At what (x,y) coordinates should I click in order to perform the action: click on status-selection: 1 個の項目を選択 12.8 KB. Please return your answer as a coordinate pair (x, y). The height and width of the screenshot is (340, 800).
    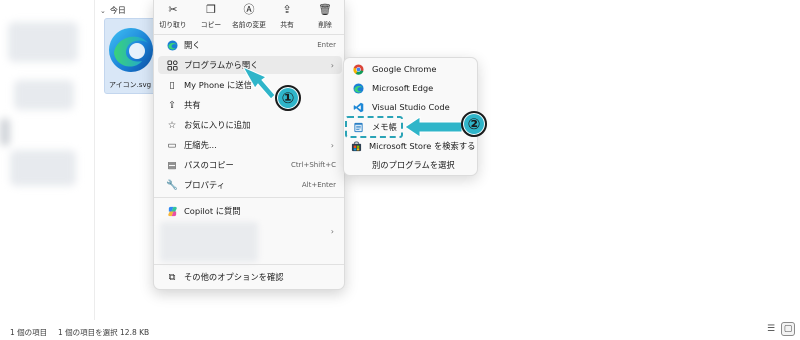
    Looking at the image, I should click on (104, 332).